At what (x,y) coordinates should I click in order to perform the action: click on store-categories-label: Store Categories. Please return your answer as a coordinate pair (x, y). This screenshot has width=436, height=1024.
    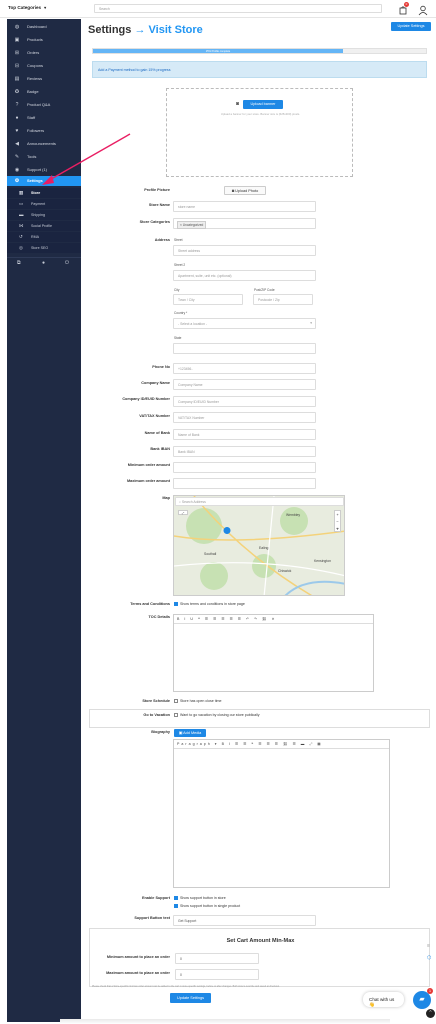
    Looking at the image, I should click on (154, 222).